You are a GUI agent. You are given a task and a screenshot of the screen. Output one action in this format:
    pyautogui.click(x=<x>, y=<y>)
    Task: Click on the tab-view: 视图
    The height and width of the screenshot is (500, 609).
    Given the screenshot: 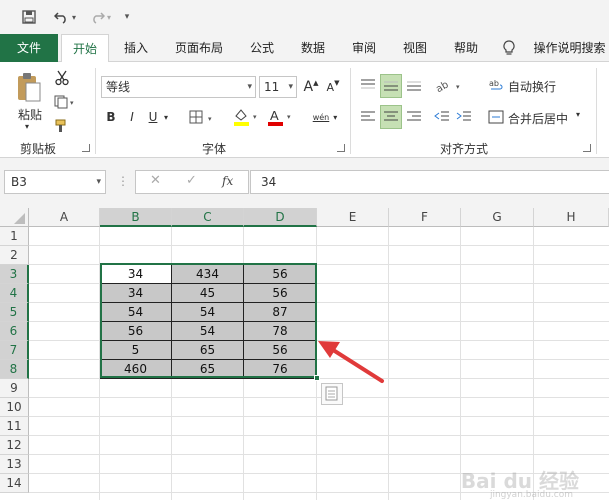 What is the action you would take?
    pyautogui.click(x=415, y=48)
    